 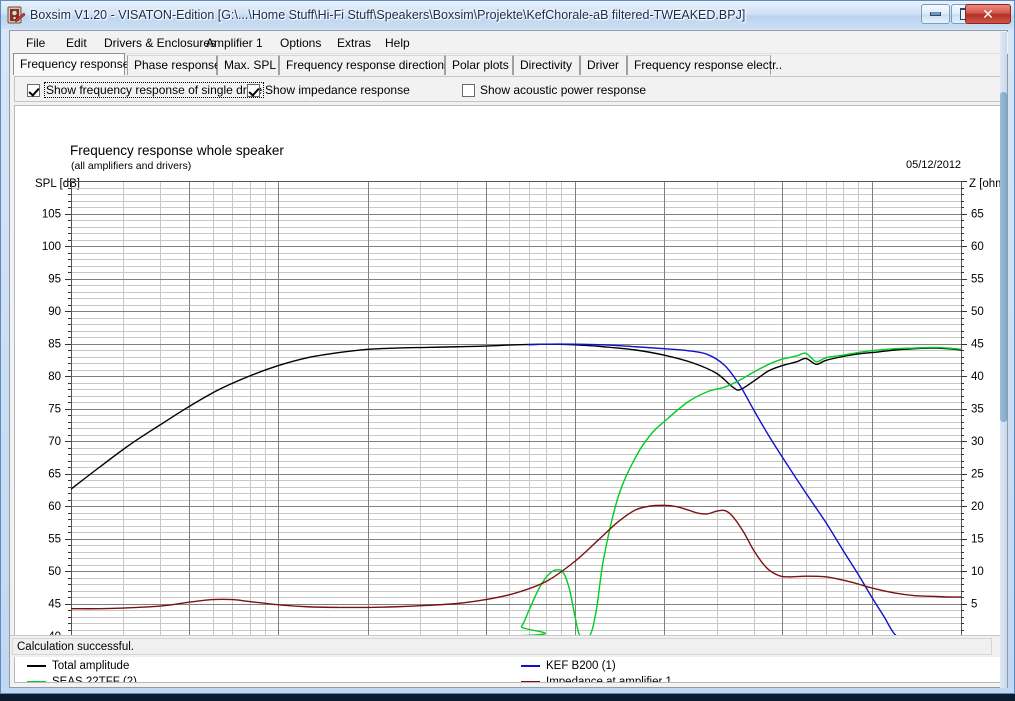 What do you see at coordinates (174, 65) in the screenshot?
I see `tab-phase-response: Phase response` at bounding box center [174, 65].